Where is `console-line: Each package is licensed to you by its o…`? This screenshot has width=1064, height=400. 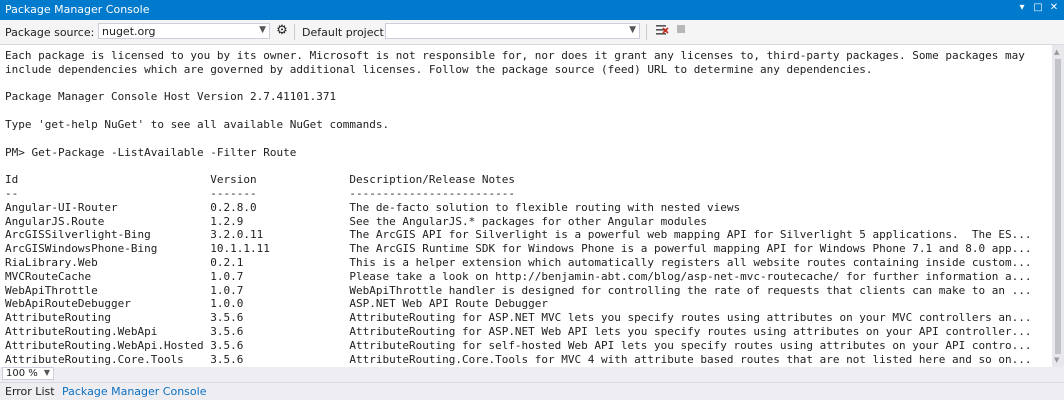 console-line: Each package is licensed to you by its o… is located at coordinates (515, 55).